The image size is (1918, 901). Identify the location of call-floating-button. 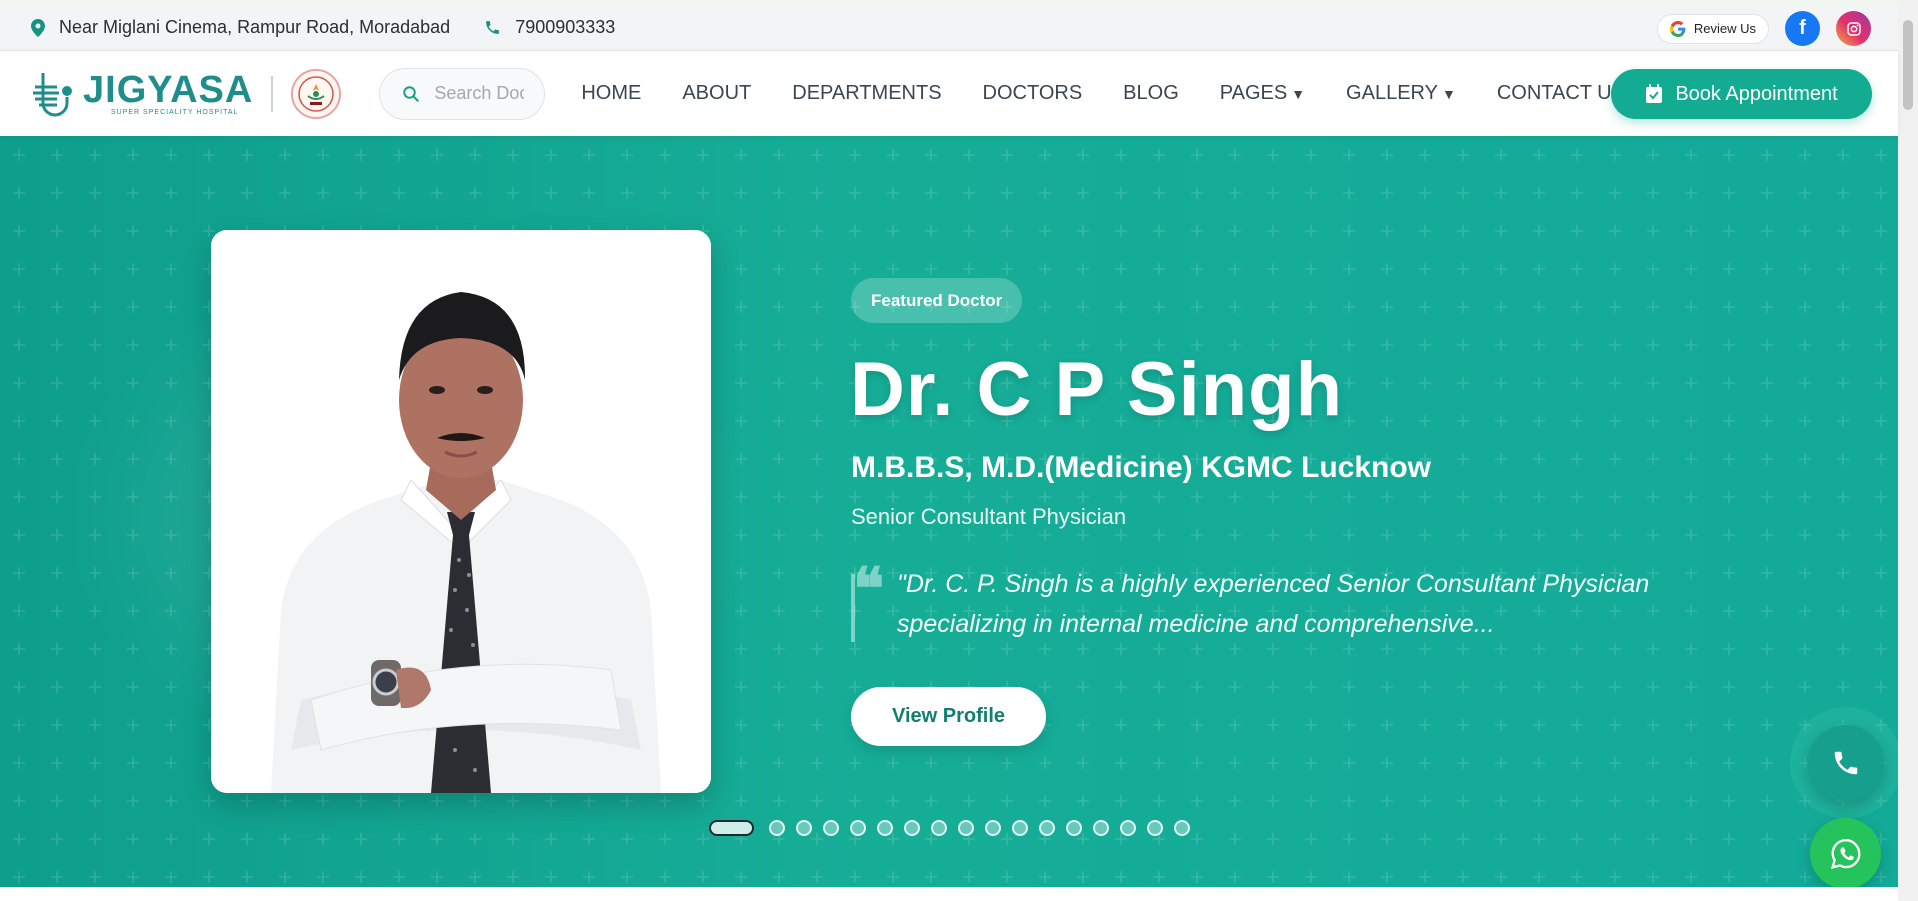
(1846, 763).